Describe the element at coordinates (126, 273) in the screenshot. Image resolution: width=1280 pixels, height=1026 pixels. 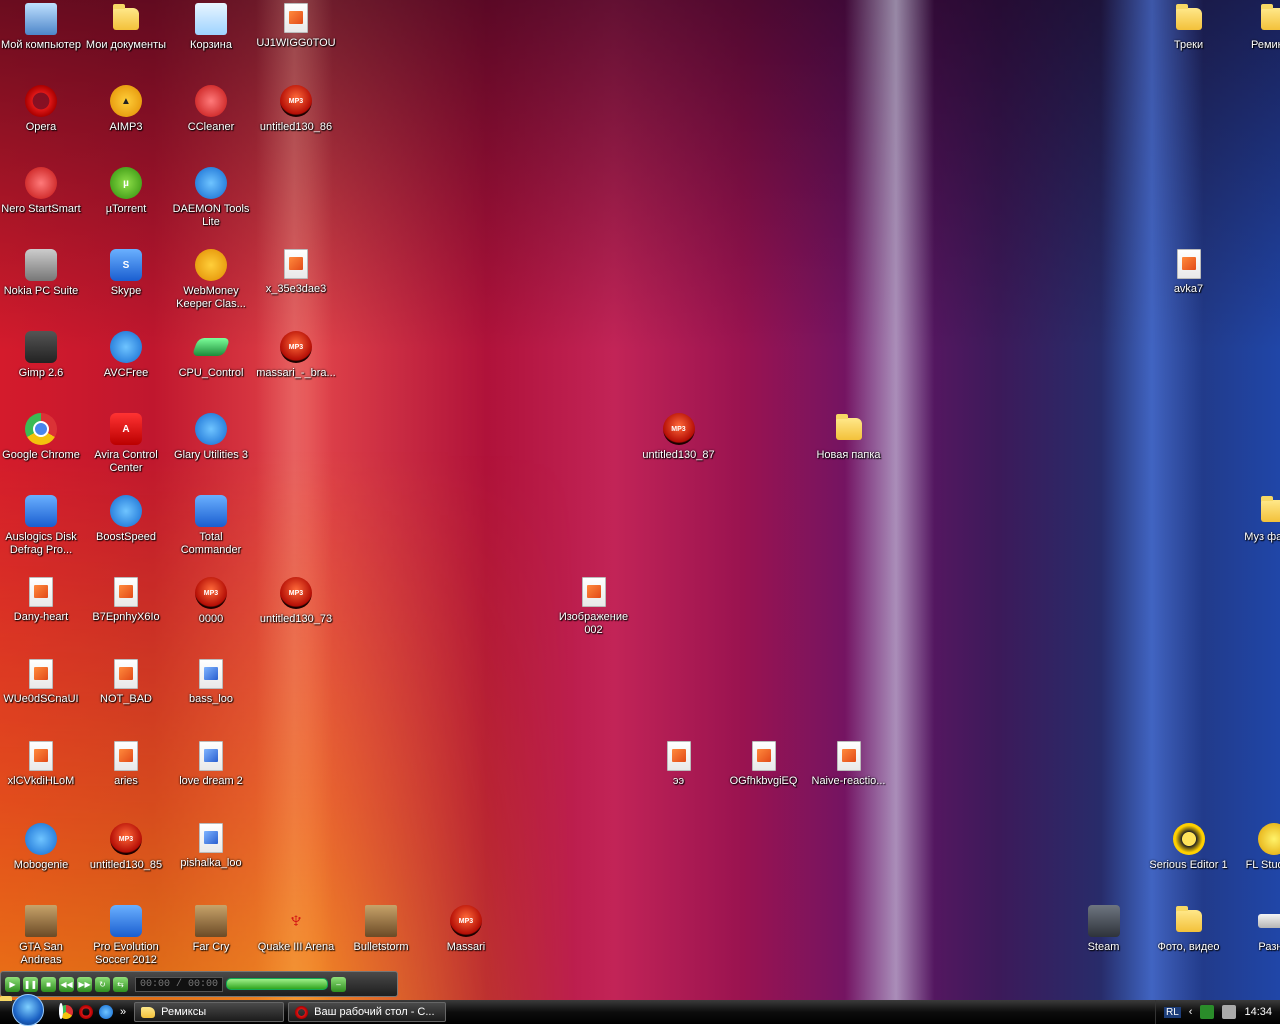
I see `desktop-icon-skype: SSkype` at that location.